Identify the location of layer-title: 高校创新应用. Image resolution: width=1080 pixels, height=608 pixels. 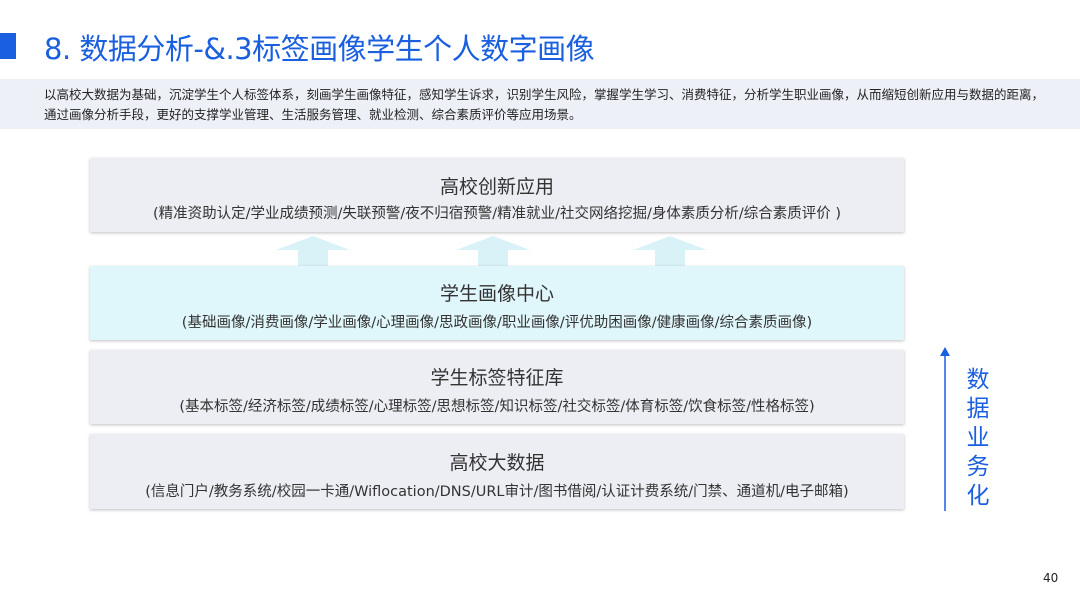
(496, 187).